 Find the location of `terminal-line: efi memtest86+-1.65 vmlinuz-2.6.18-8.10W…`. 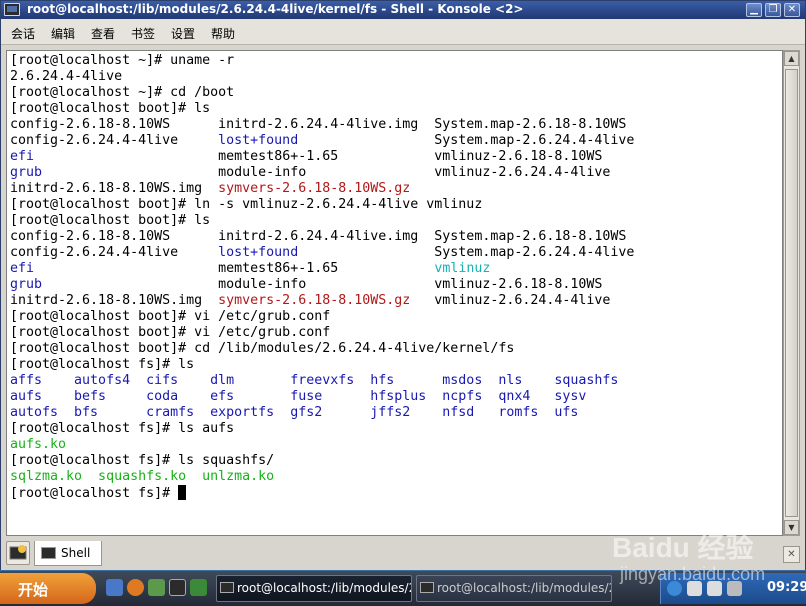

terminal-line: efi memtest86+-1.65 vmlinuz-2.6.18-8.10W… is located at coordinates (322, 157).